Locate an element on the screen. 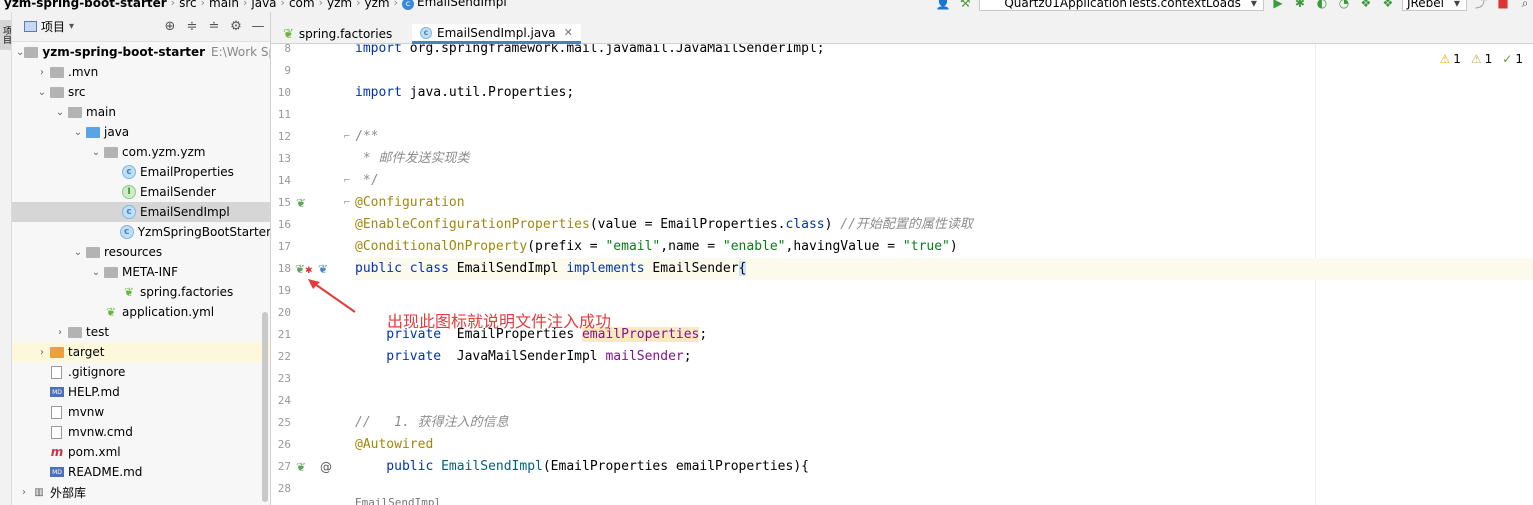 This screenshot has width=1533, height=505. breadcrumb-java: java is located at coordinates (263, 5).